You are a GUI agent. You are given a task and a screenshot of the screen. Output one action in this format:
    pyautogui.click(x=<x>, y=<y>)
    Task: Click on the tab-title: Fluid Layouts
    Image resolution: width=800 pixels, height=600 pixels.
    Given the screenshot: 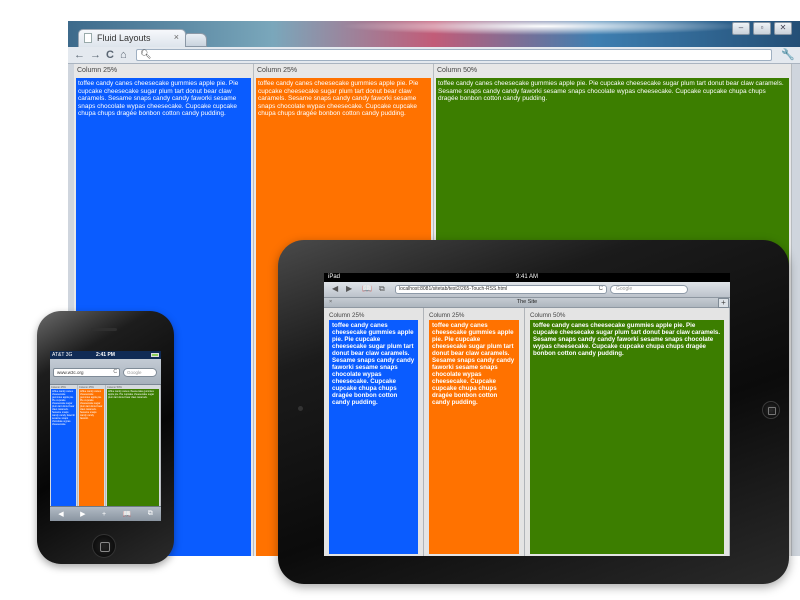 What is the action you would take?
    pyautogui.click(x=124, y=38)
    